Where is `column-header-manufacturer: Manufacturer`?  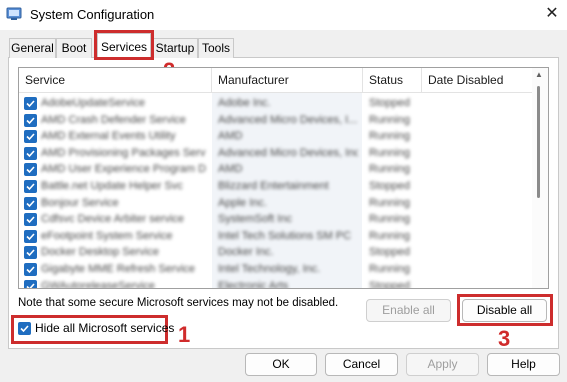
column-header-manufacturer: Manufacturer is located at coordinates (287, 80).